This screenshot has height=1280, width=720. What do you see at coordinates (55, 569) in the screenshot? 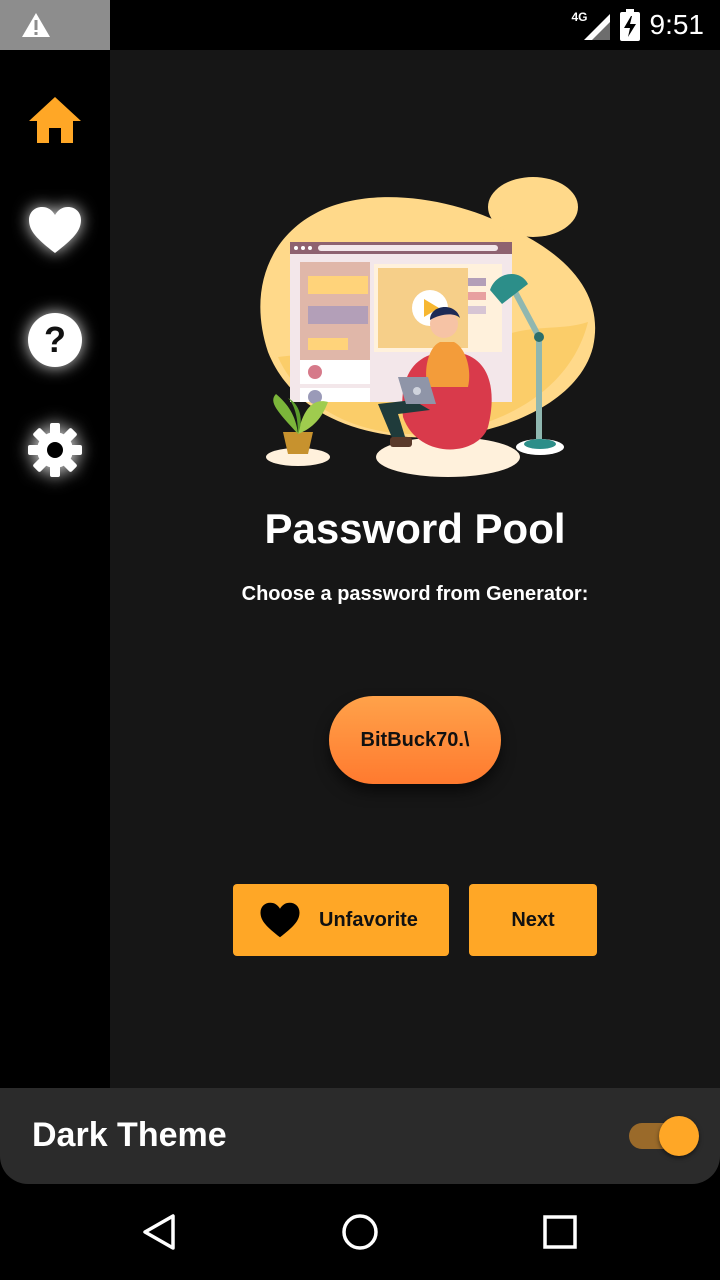
I see `side-nav: ?` at bounding box center [55, 569].